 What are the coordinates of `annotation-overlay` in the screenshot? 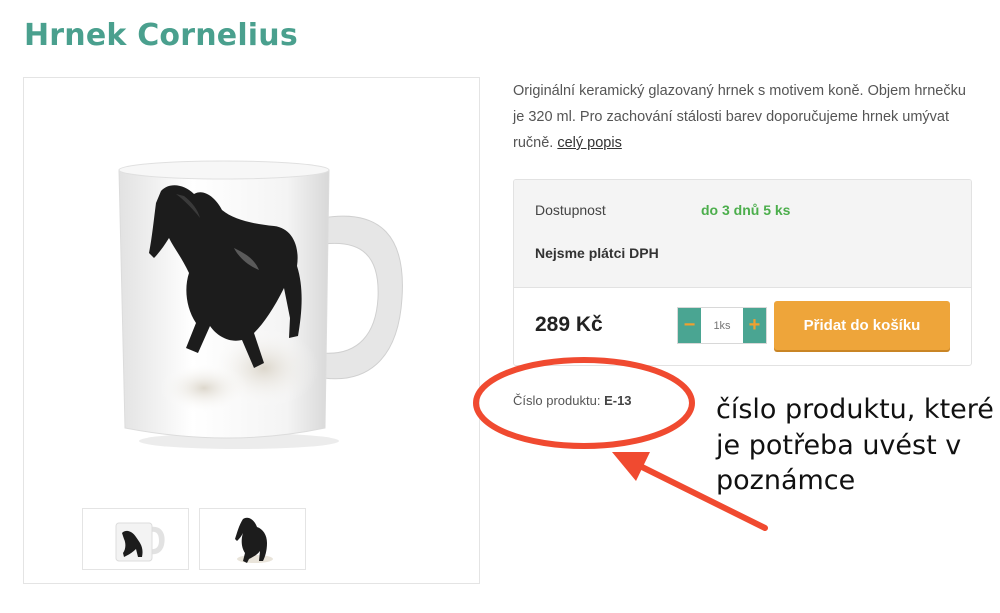 It's located at (620, 444).